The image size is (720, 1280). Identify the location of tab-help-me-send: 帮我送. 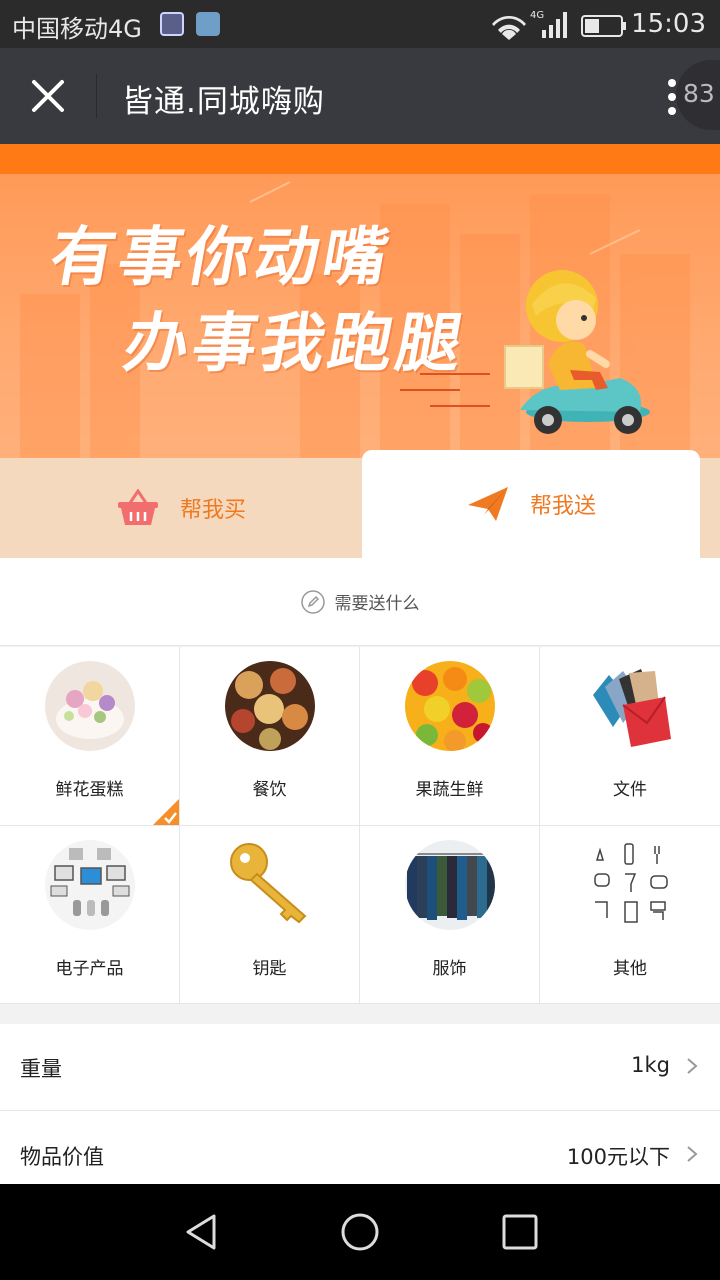
(531, 504).